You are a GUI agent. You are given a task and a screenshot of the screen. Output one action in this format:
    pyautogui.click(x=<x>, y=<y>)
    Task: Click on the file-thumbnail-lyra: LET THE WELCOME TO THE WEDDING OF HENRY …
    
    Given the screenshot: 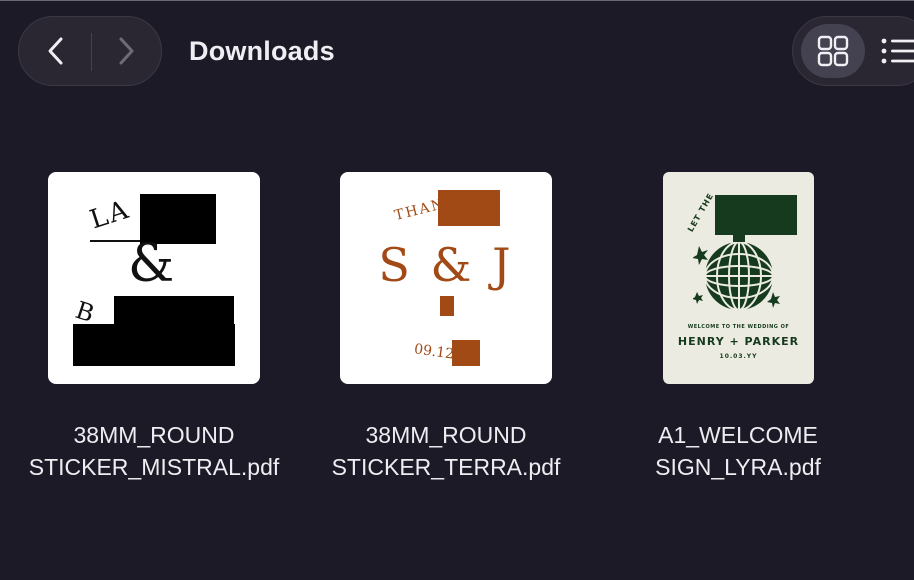 What is the action you would take?
    pyautogui.click(x=738, y=278)
    